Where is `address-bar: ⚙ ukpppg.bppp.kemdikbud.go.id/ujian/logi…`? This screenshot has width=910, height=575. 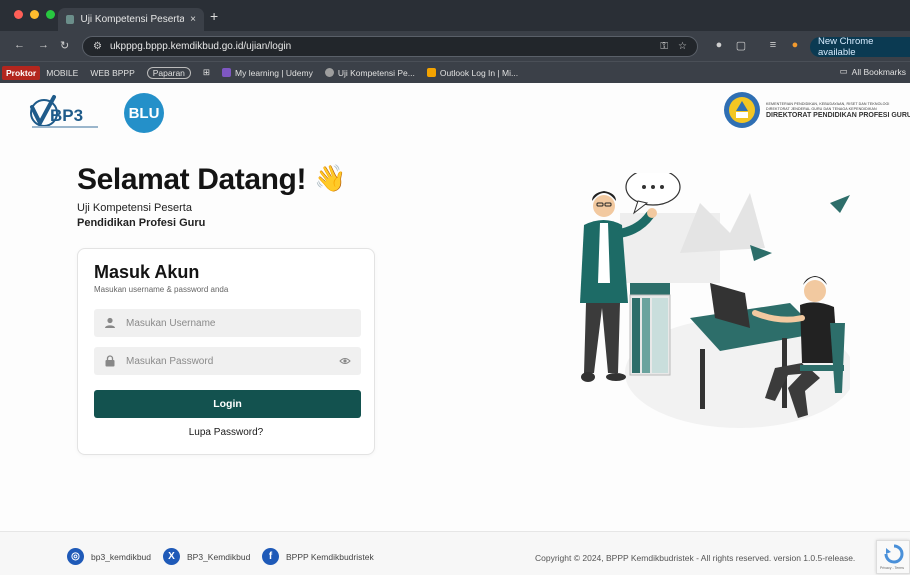 address-bar: ⚙ ukpppg.bppp.kemdikbud.go.id/ujian/logi… is located at coordinates (390, 46).